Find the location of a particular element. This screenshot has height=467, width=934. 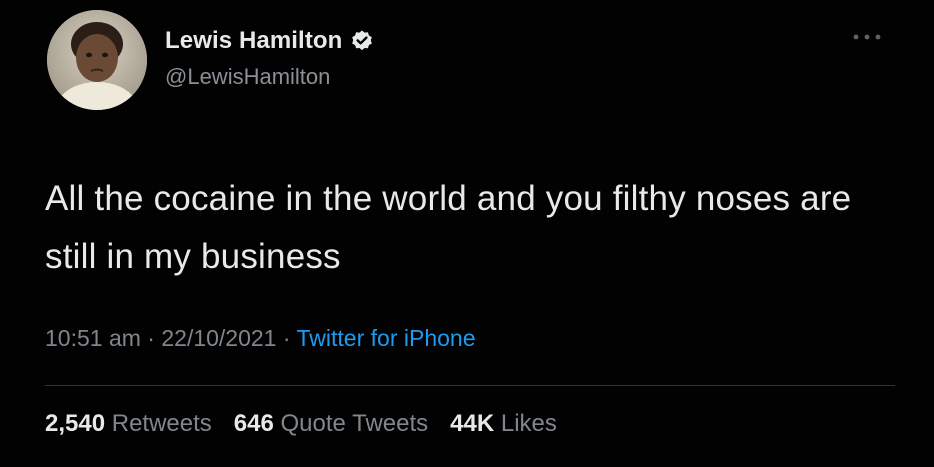

verified-badge-icon is located at coordinates (362, 41).